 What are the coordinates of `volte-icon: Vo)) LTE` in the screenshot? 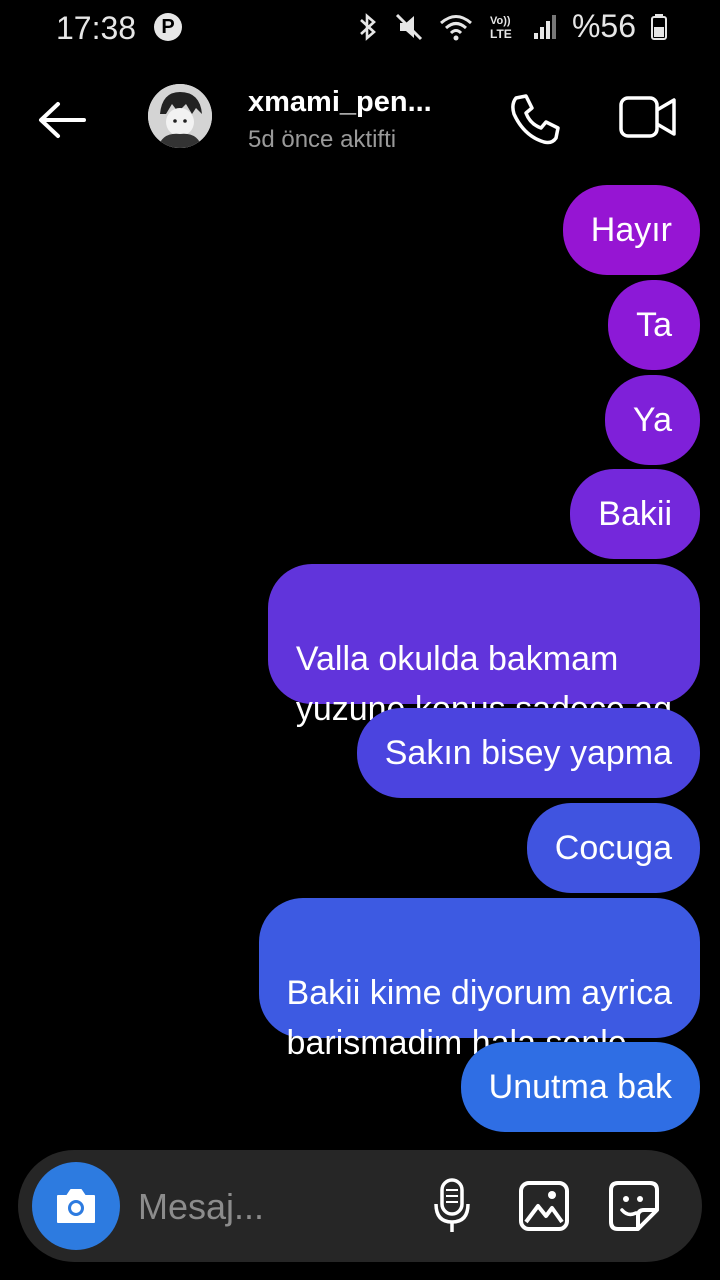 It's located at (501, 28).